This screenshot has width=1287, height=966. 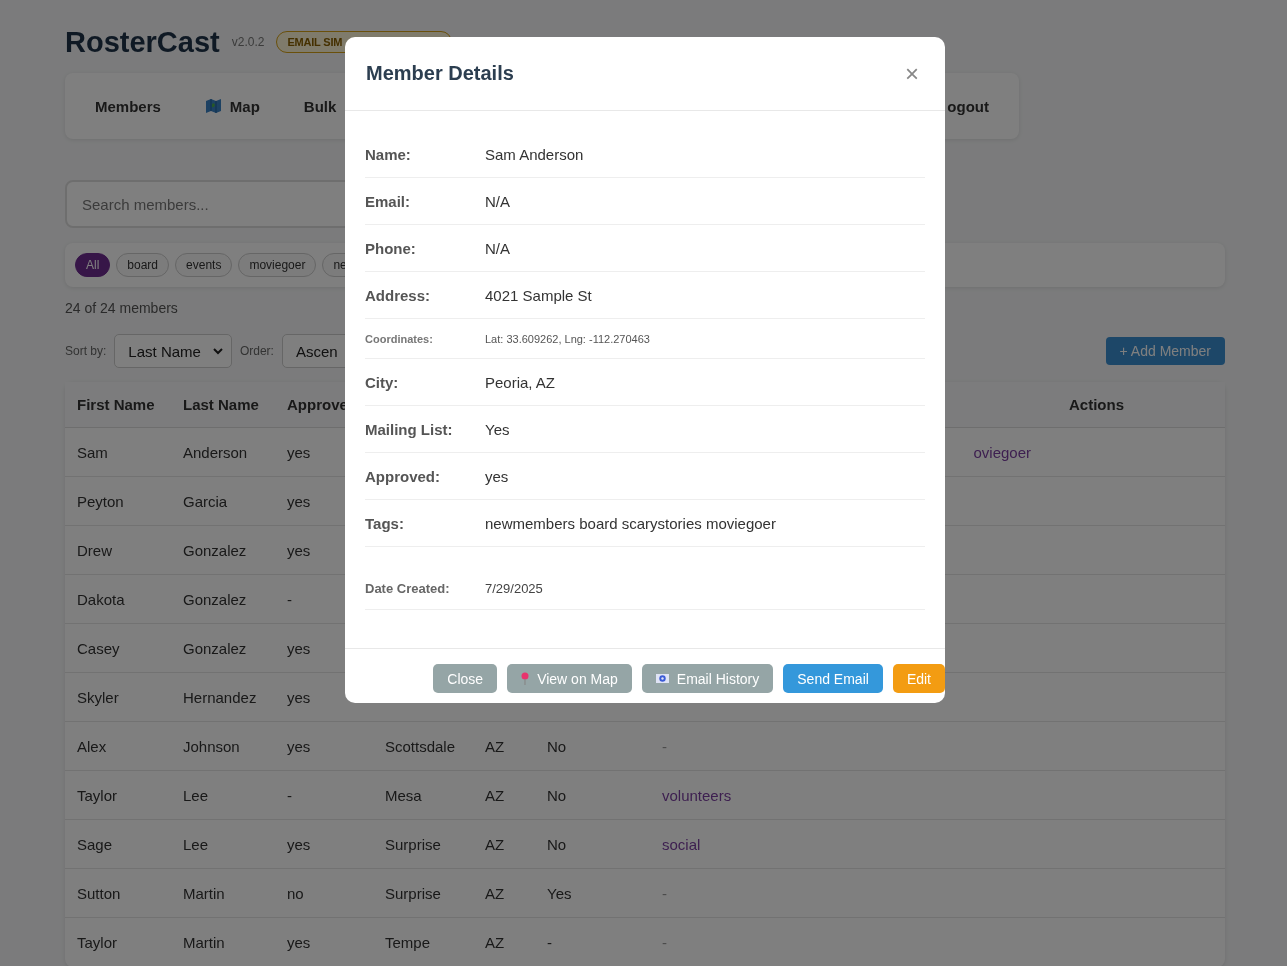 I want to click on nav-link: Members, so click(x=128, y=106).